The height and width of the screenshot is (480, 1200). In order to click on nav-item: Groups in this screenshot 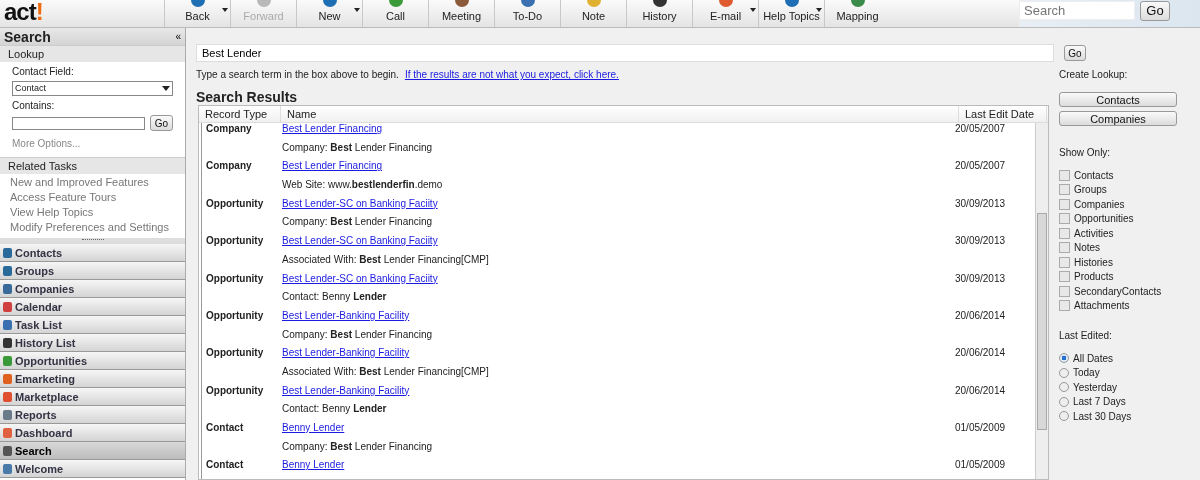, I will do `click(92, 271)`.